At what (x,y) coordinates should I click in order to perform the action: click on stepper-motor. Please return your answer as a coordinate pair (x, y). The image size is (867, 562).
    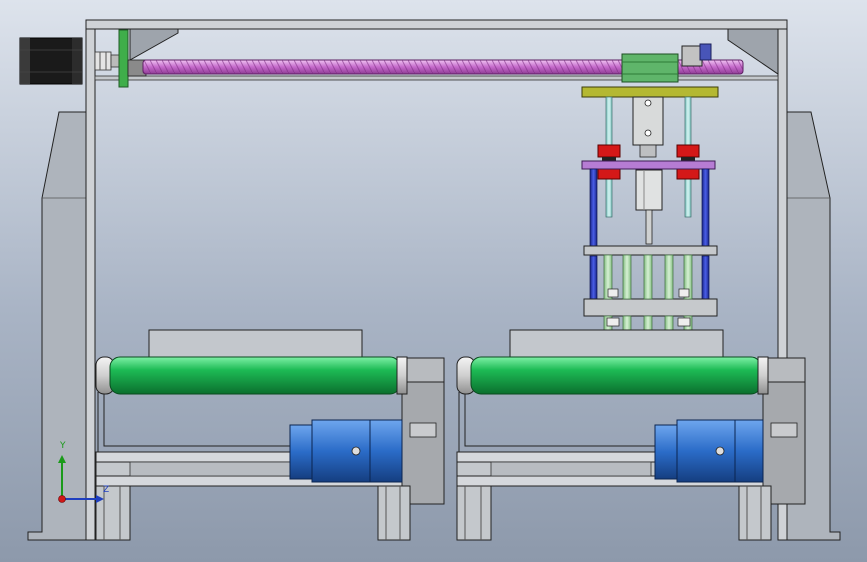
    Looking at the image, I should click on (51, 61).